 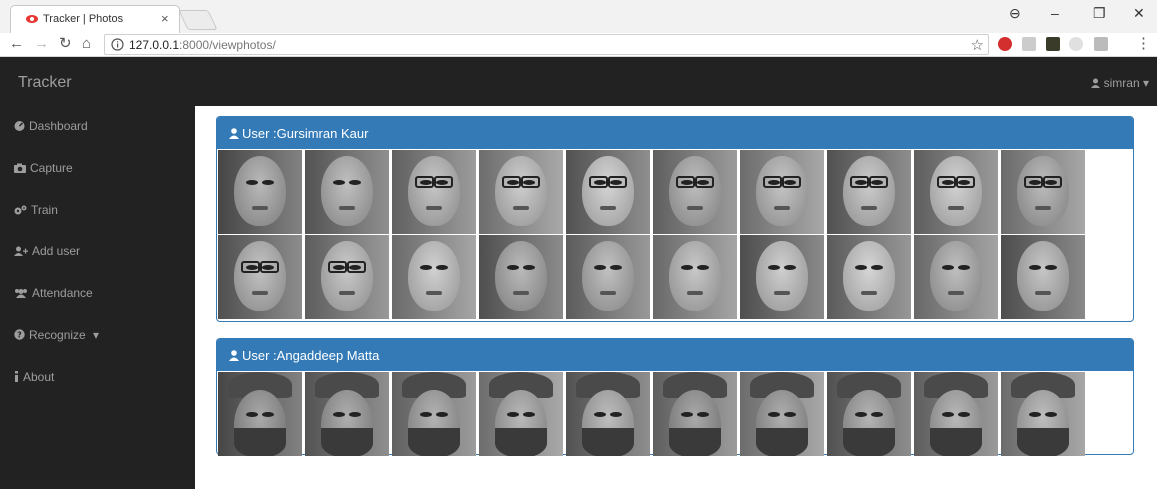 What do you see at coordinates (44, 210) in the screenshot?
I see `sidebar-item-label: Train` at bounding box center [44, 210].